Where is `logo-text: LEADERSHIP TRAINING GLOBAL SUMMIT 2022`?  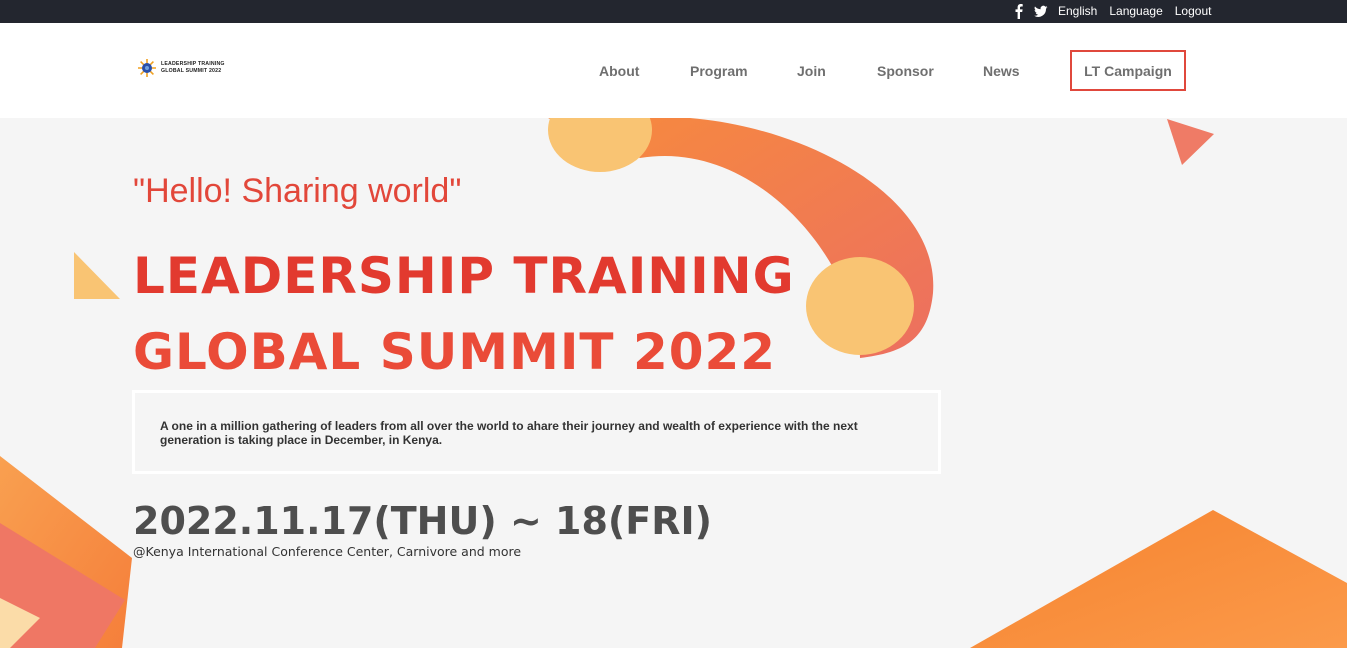
logo-text: LEADERSHIP TRAINING GLOBAL SUMMIT 2022 is located at coordinates (193, 68).